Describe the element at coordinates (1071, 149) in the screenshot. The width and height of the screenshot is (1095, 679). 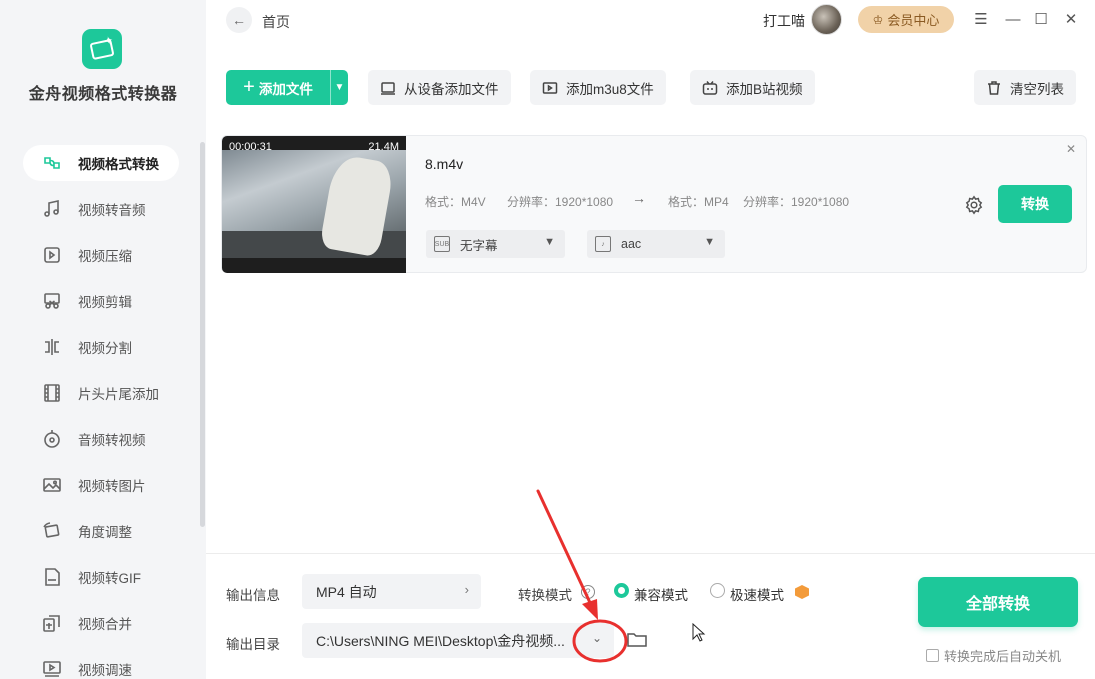
I see `remove-file-icon: ✕` at that location.